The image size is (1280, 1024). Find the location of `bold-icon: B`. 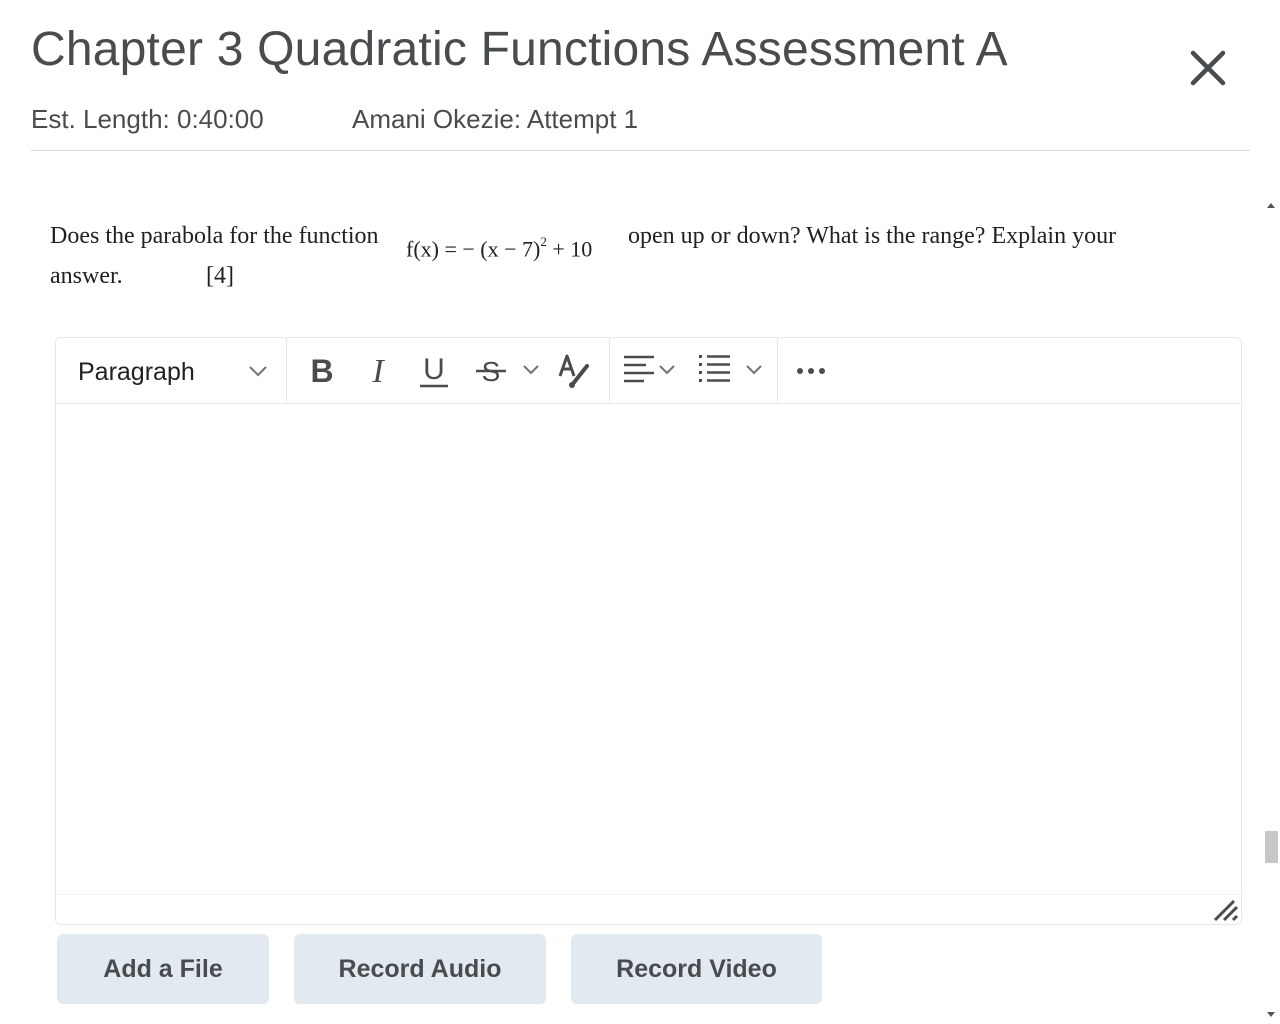

bold-icon: B is located at coordinates (321, 371).